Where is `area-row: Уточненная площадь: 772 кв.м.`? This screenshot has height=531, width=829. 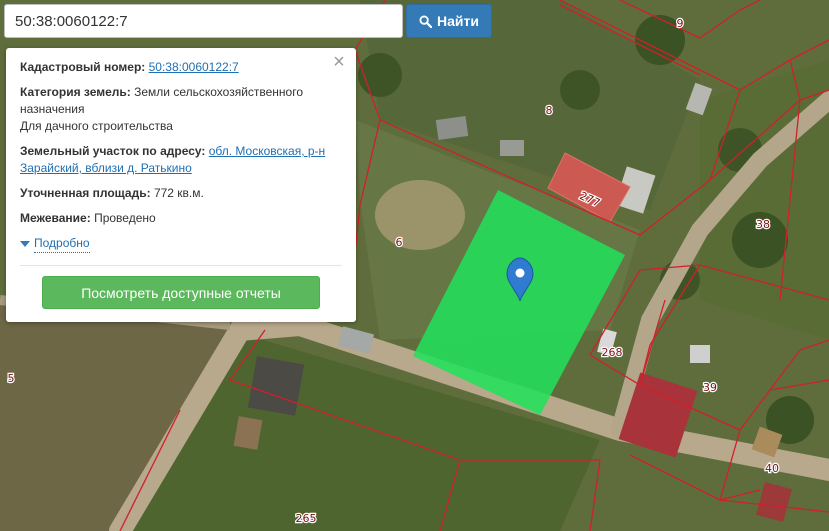 area-row: Уточненная площадь: 772 кв.м. is located at coordinates (181, 193).